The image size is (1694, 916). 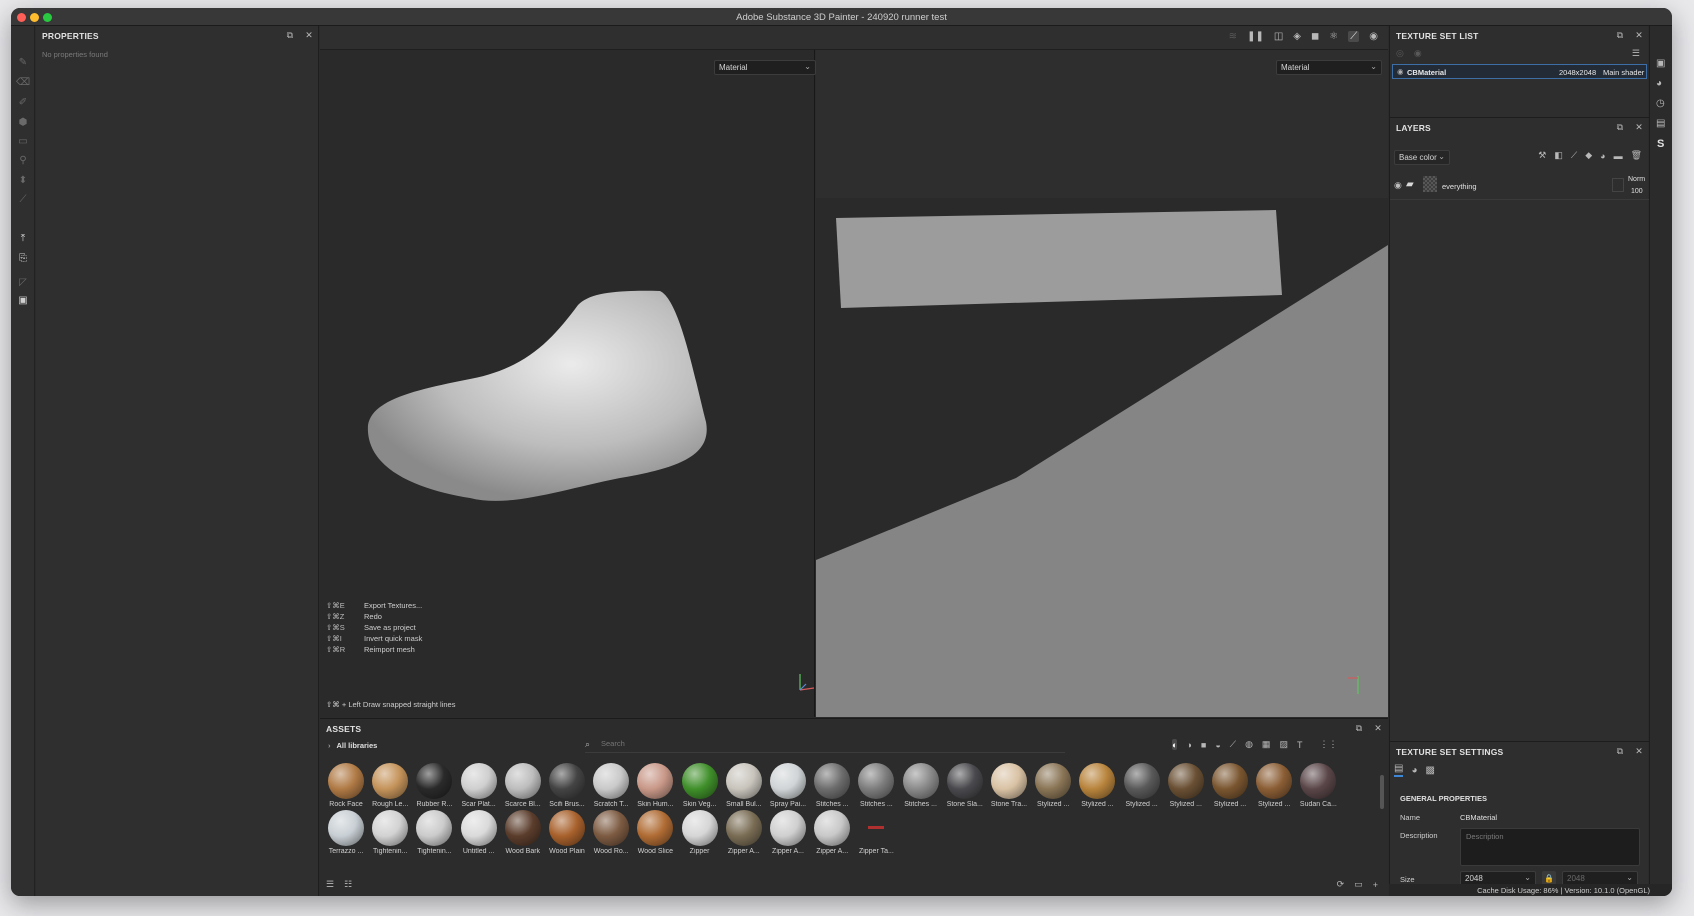 What do you see at coordinates (1430, 770) in the screenshot?
I see `uv-tab-icon: ▩` at bounding box center [1430, 770].